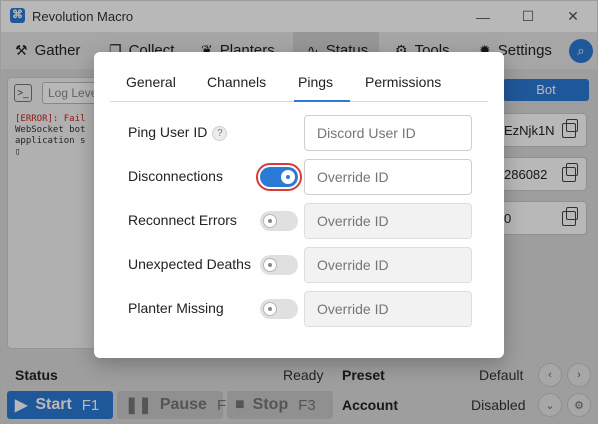 This screenshot has width=598, height=424. I want to click on disconnections-label: Disconnections, so click(175, 176).